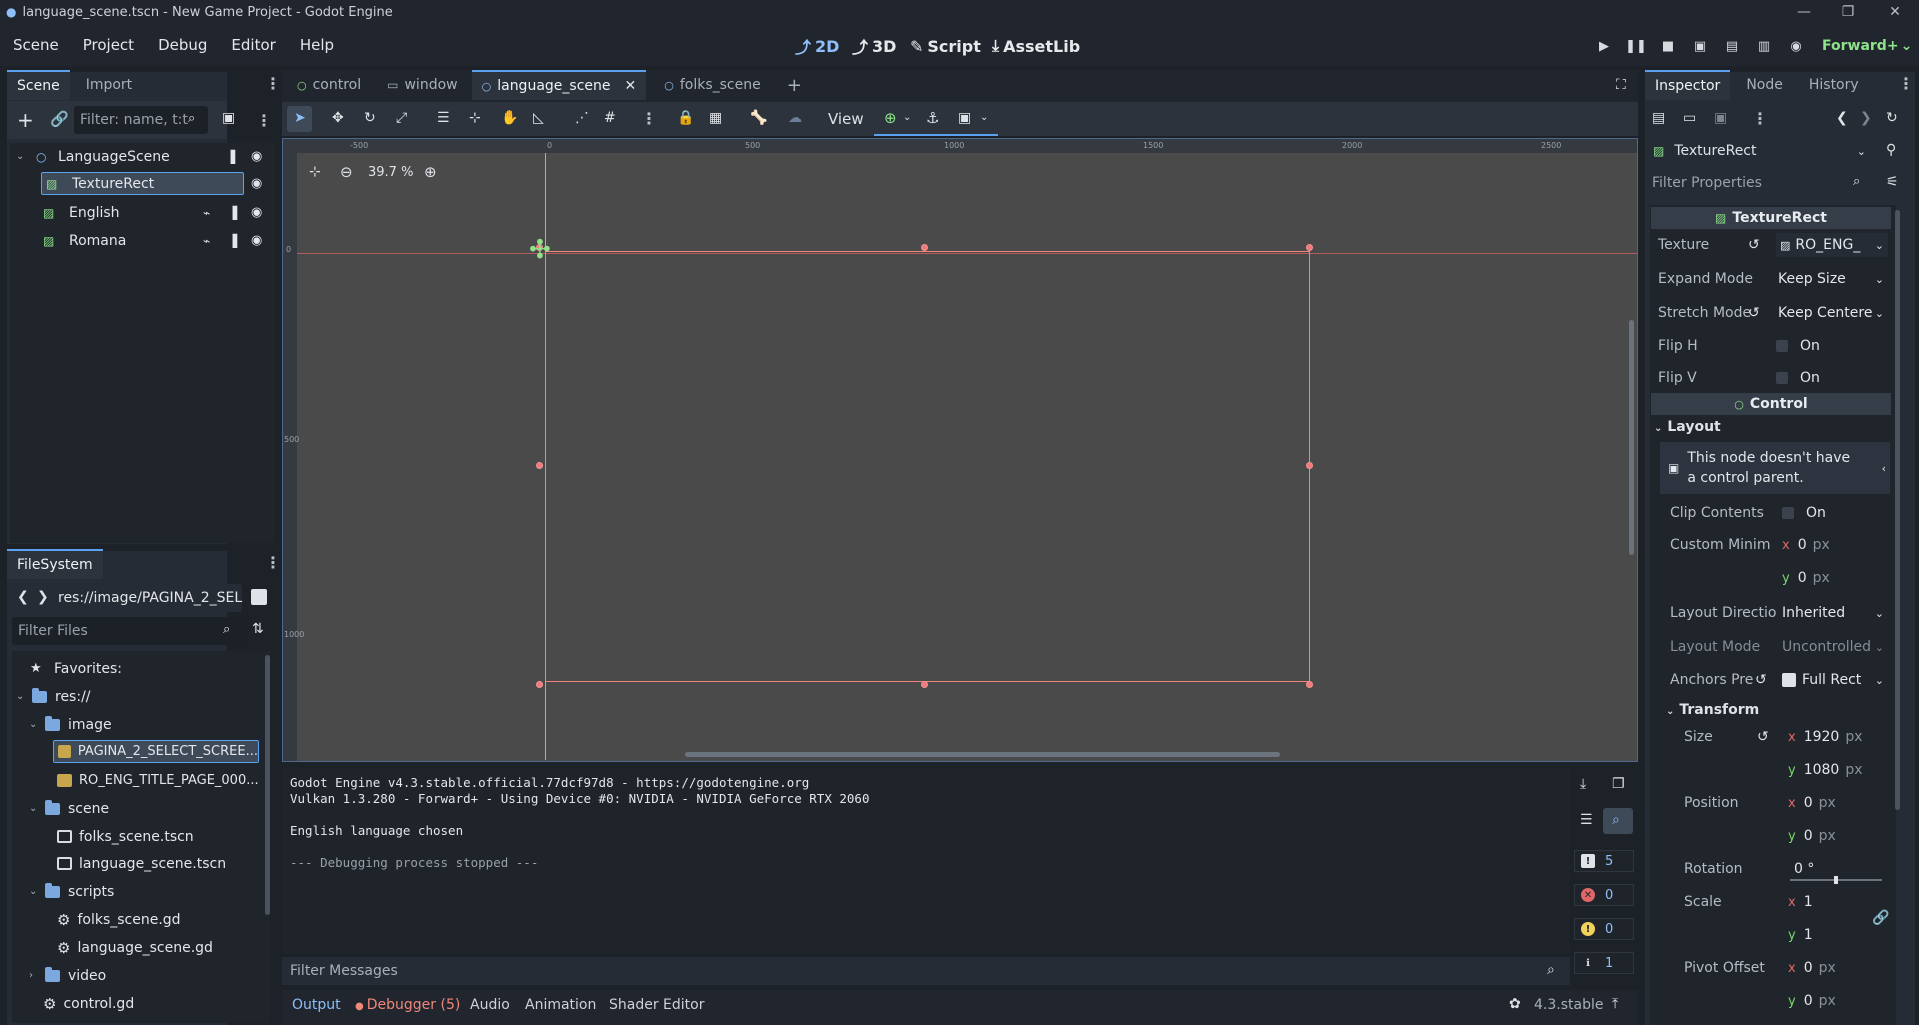 The image size is (1919, 1025). Describe the element at coordinates (509, 118) in the screenshot. I see `pan-icon: ✋` at that location.